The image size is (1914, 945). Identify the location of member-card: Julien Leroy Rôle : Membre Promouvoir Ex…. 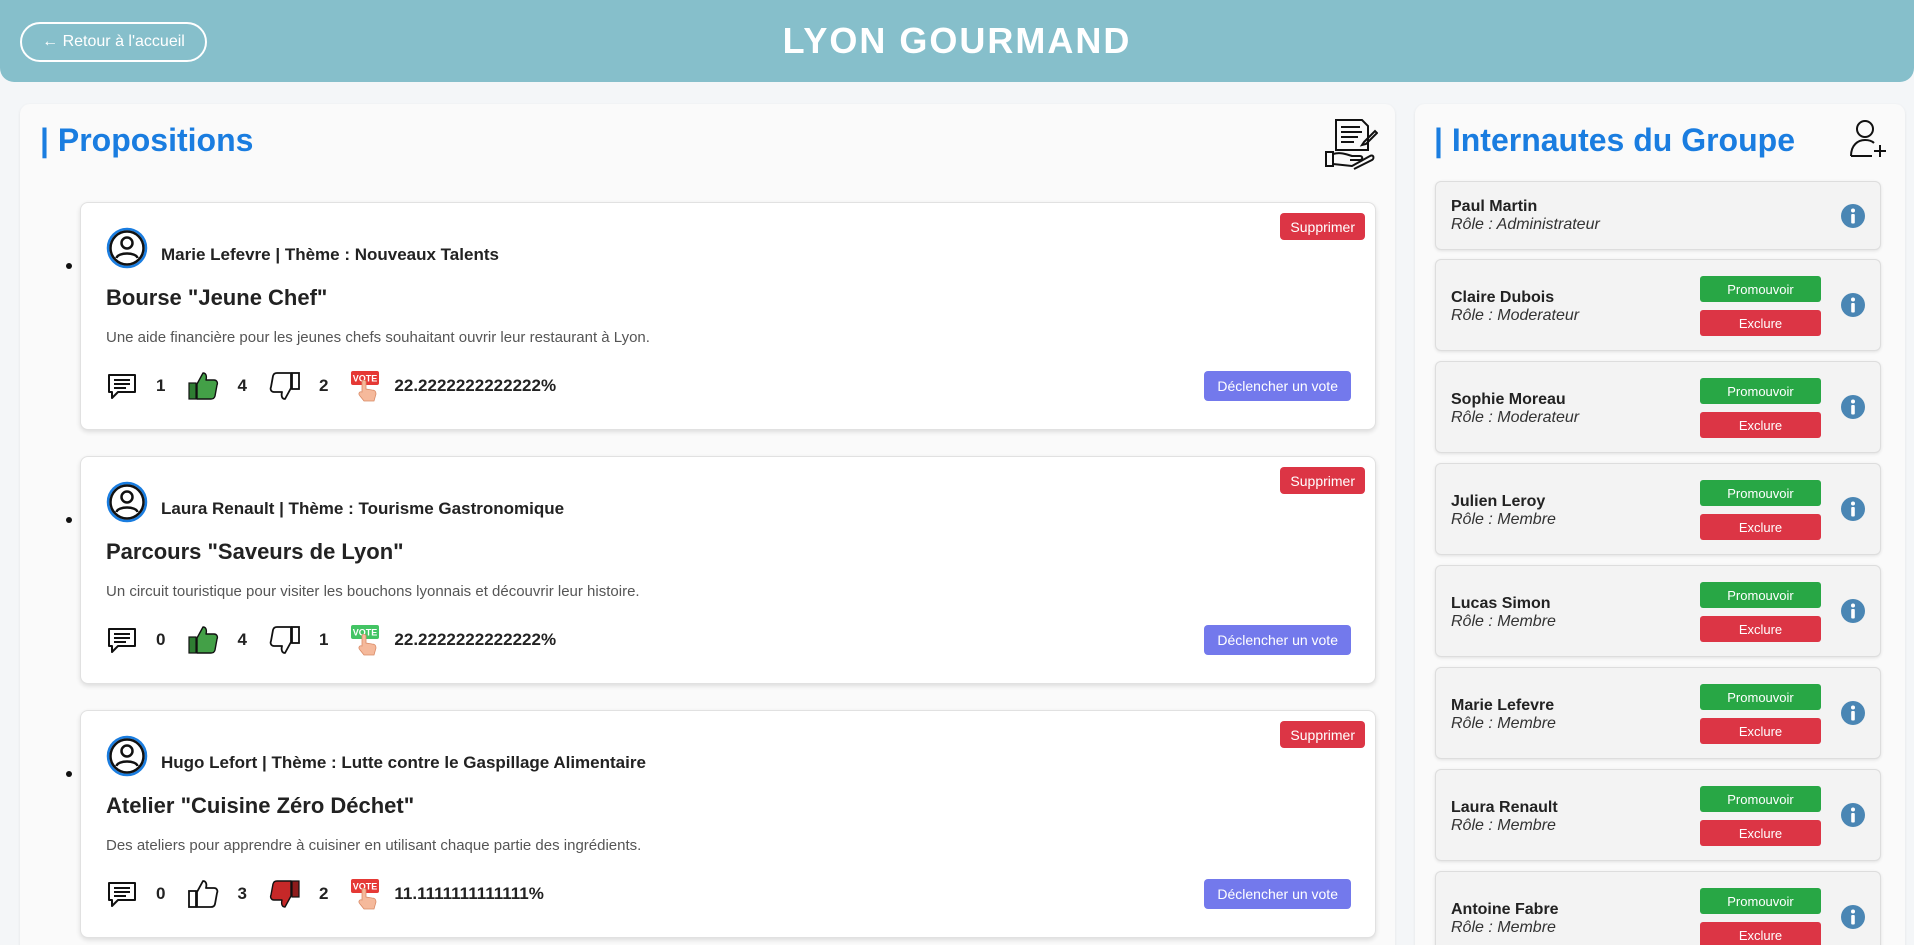
(1658, 509).